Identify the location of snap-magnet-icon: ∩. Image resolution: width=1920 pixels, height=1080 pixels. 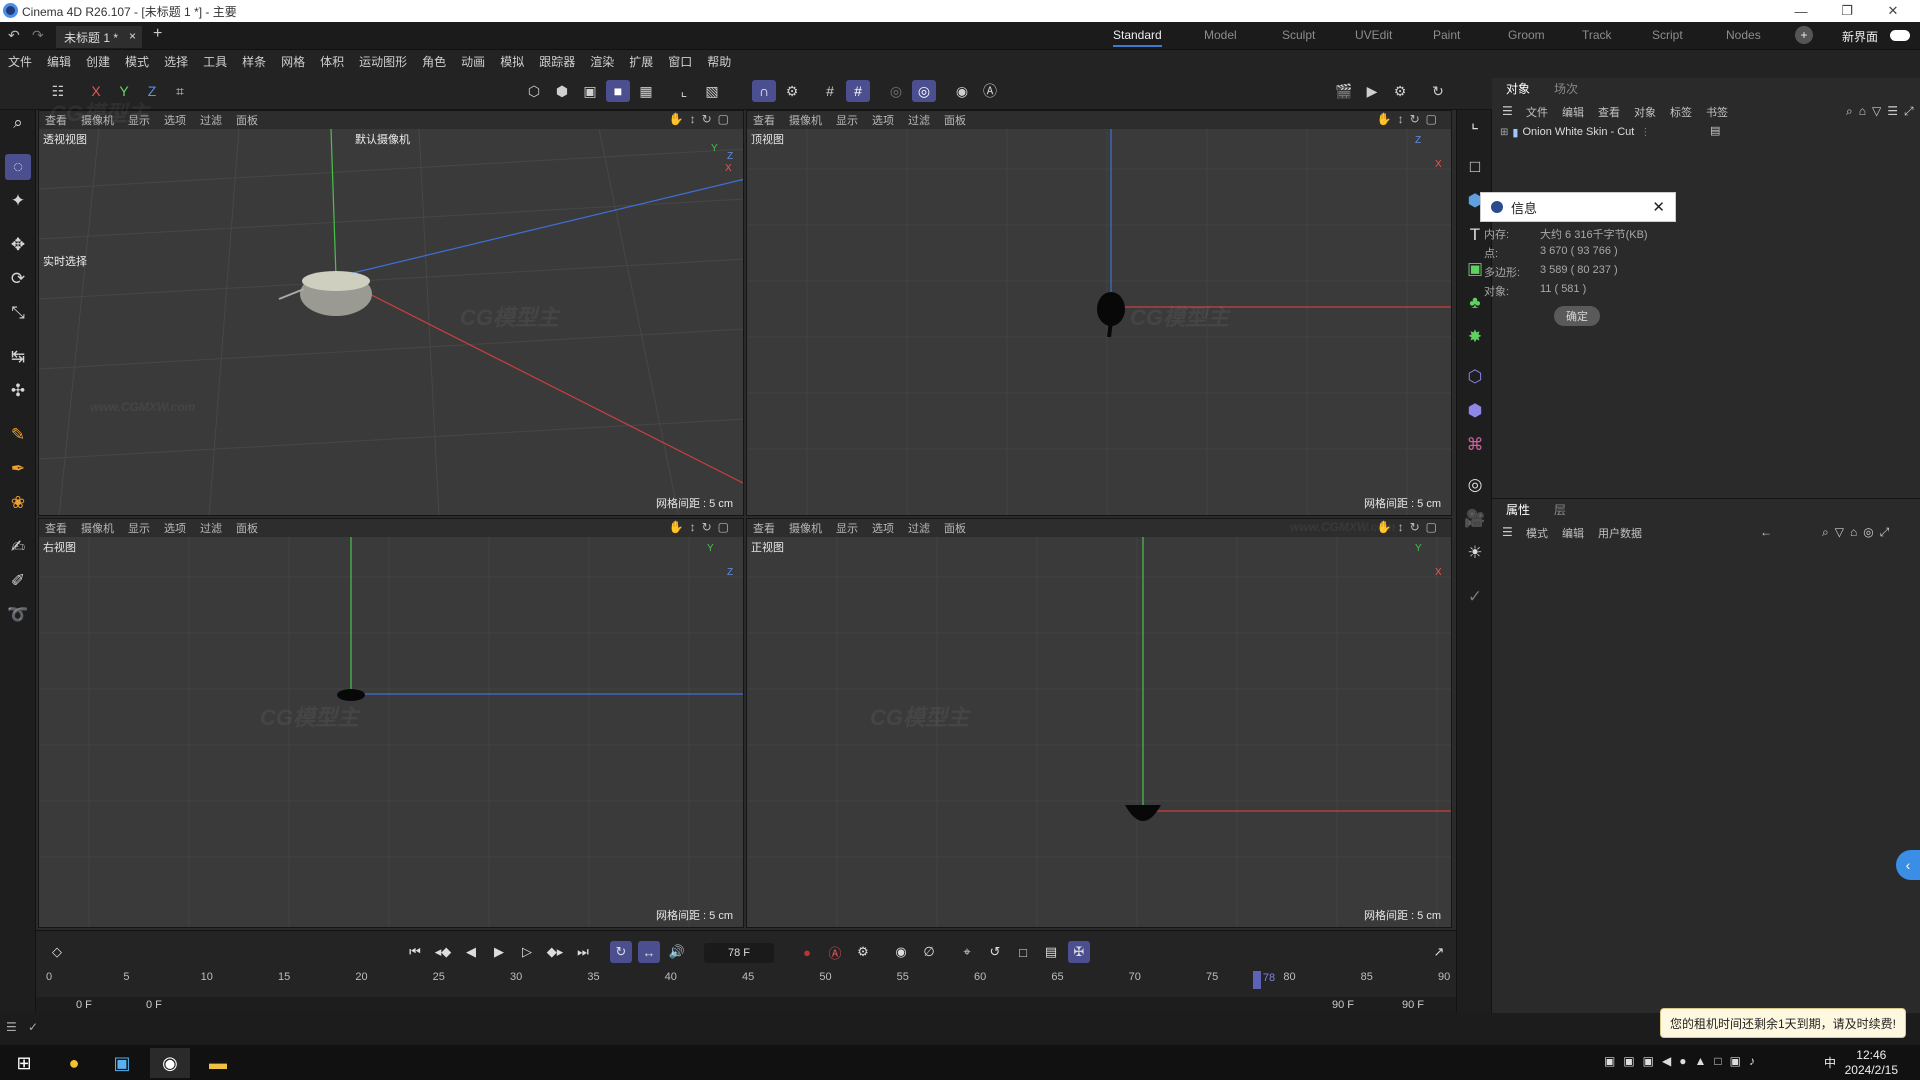
(764, 91).